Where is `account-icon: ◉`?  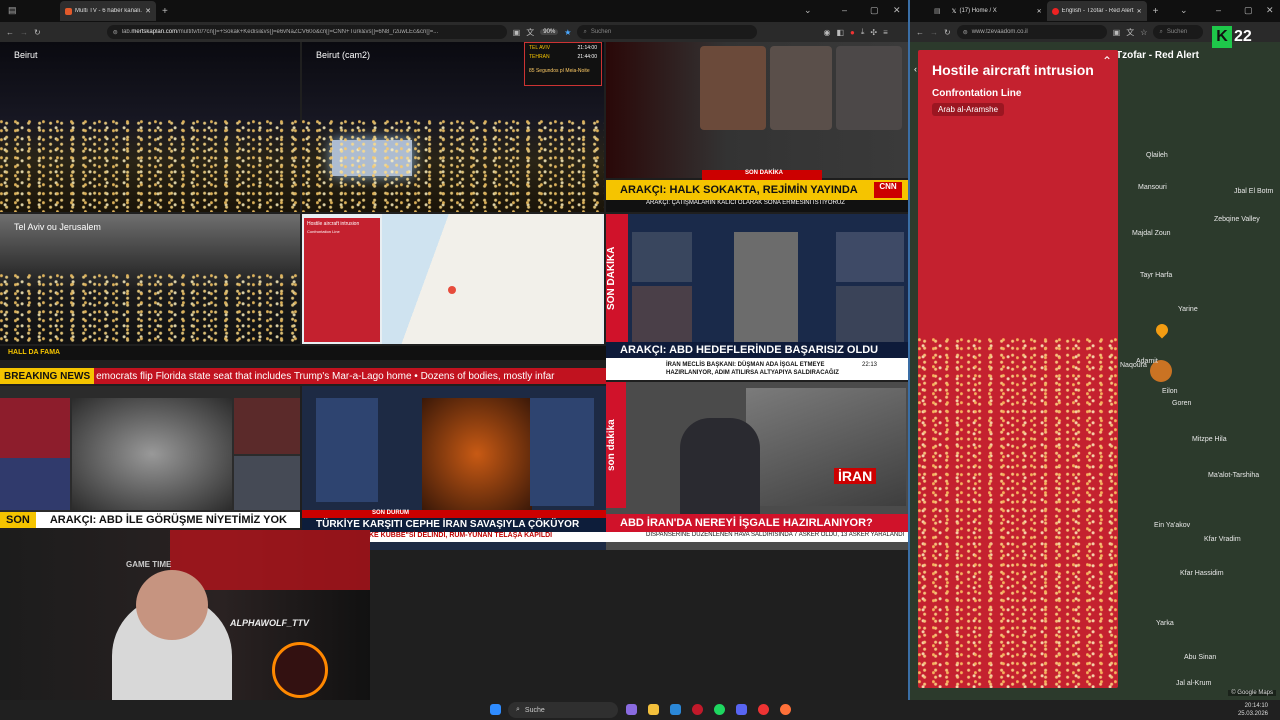 account-icon: ◉ is located at coordinates (826, 32).